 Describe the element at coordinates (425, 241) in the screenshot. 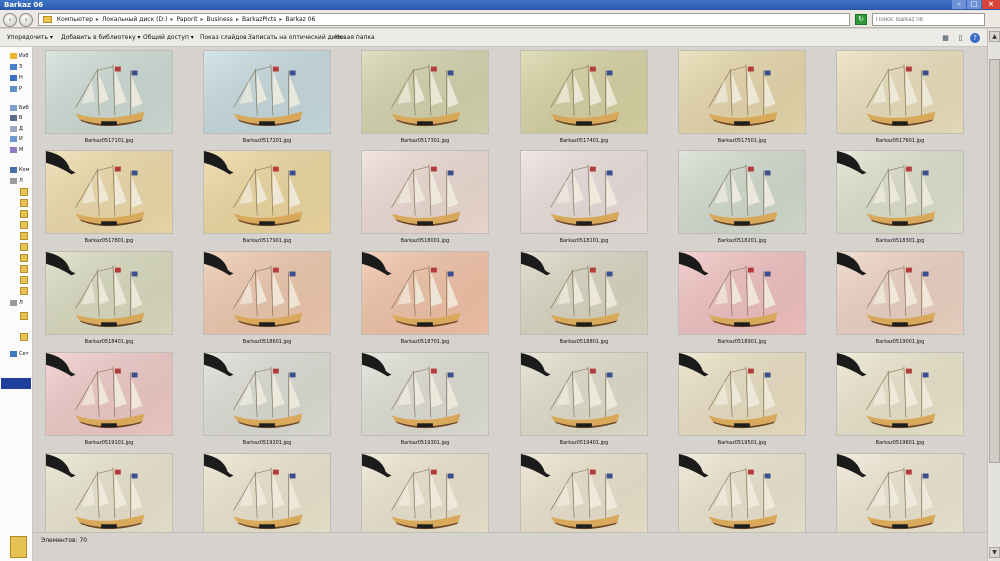

I see `file-name: Barkaz0518001.jpg` at that location.